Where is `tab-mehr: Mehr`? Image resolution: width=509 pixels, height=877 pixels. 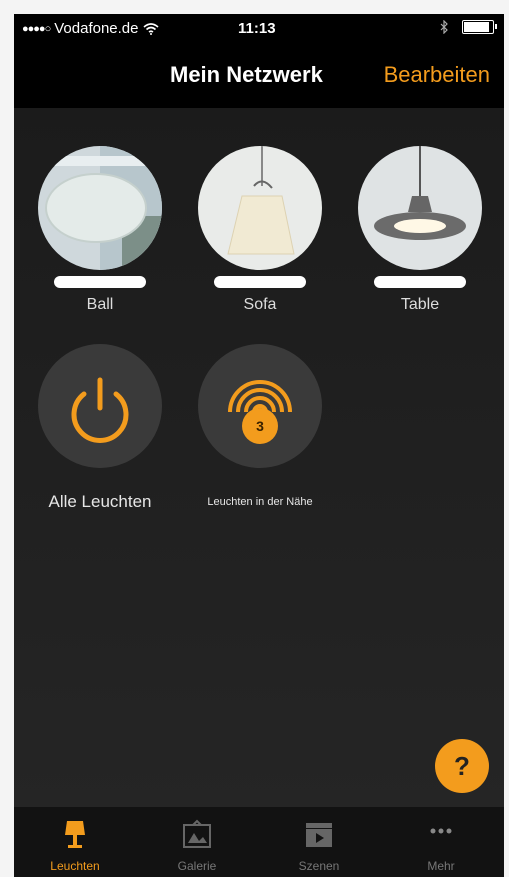
tab-mehr: Mehr is located at coordinates (441, 842).